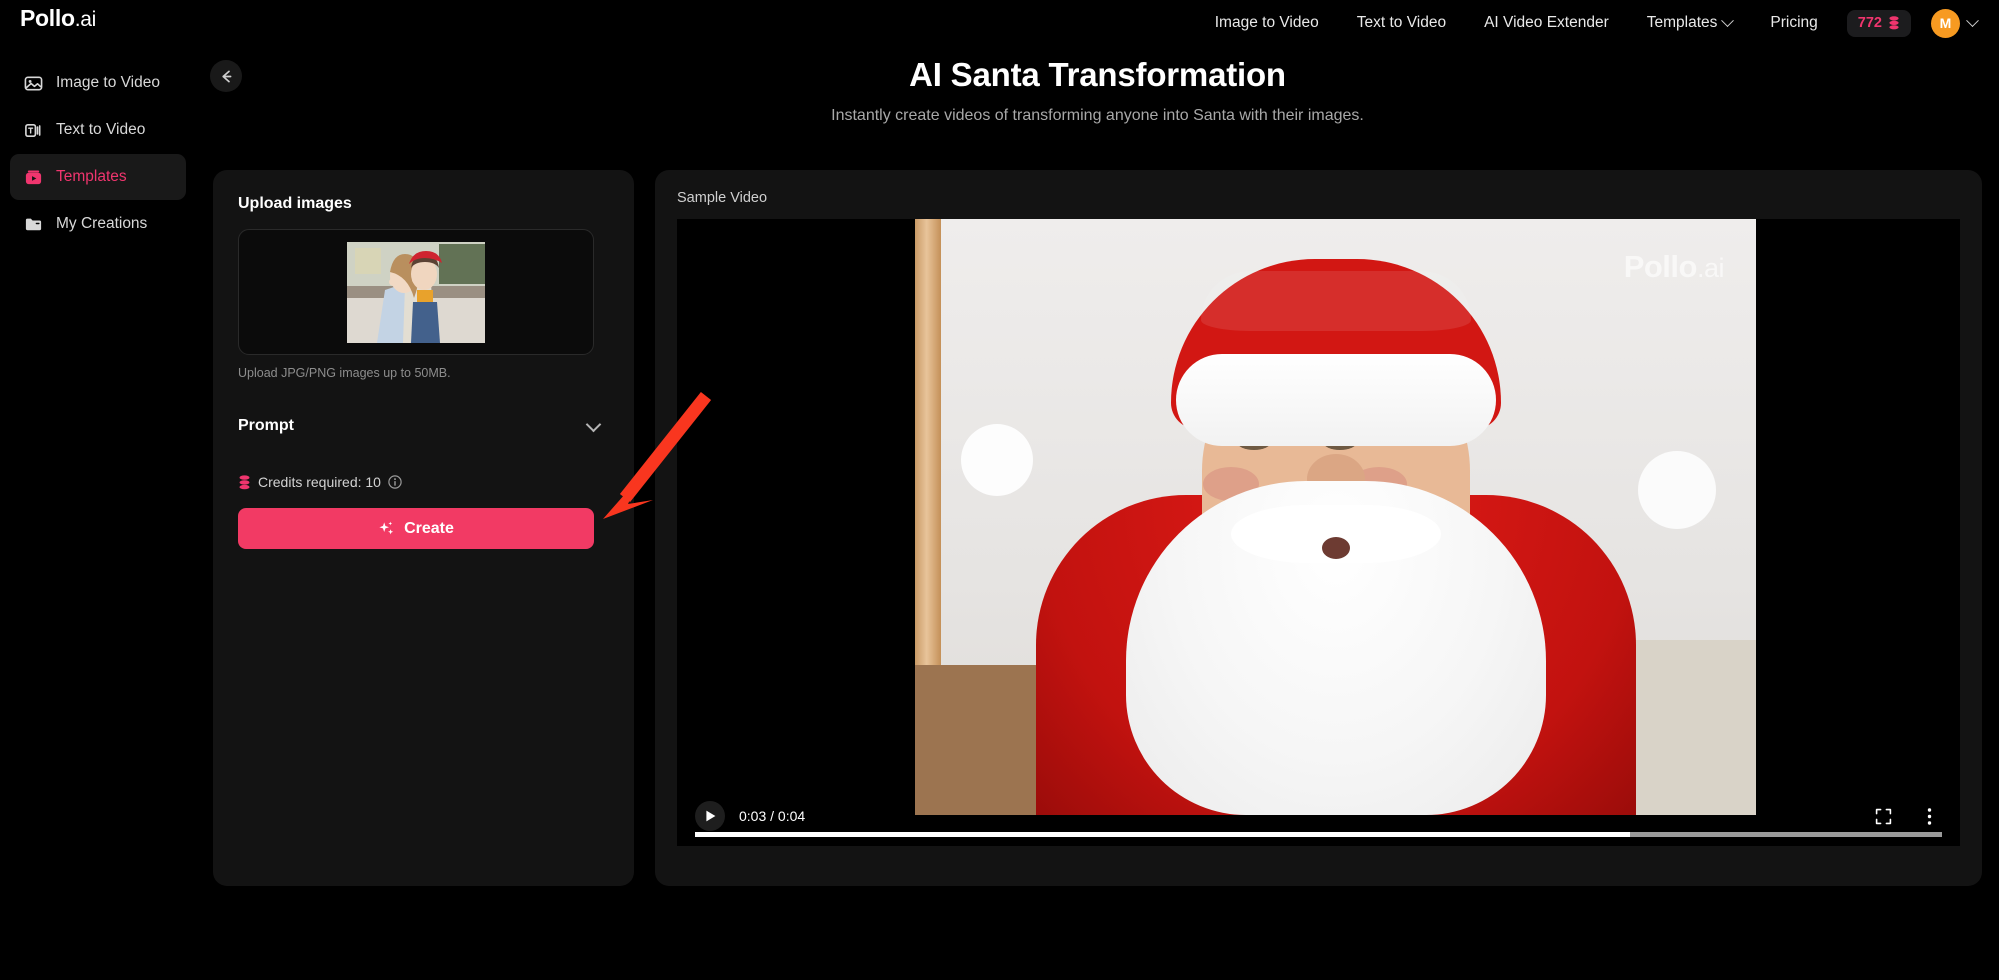 This screenshot has height=980, width=1999. Describe the element at coordinates (1710, 268) in the screenshot. I see `watermark-suffix: .ai` at that location.